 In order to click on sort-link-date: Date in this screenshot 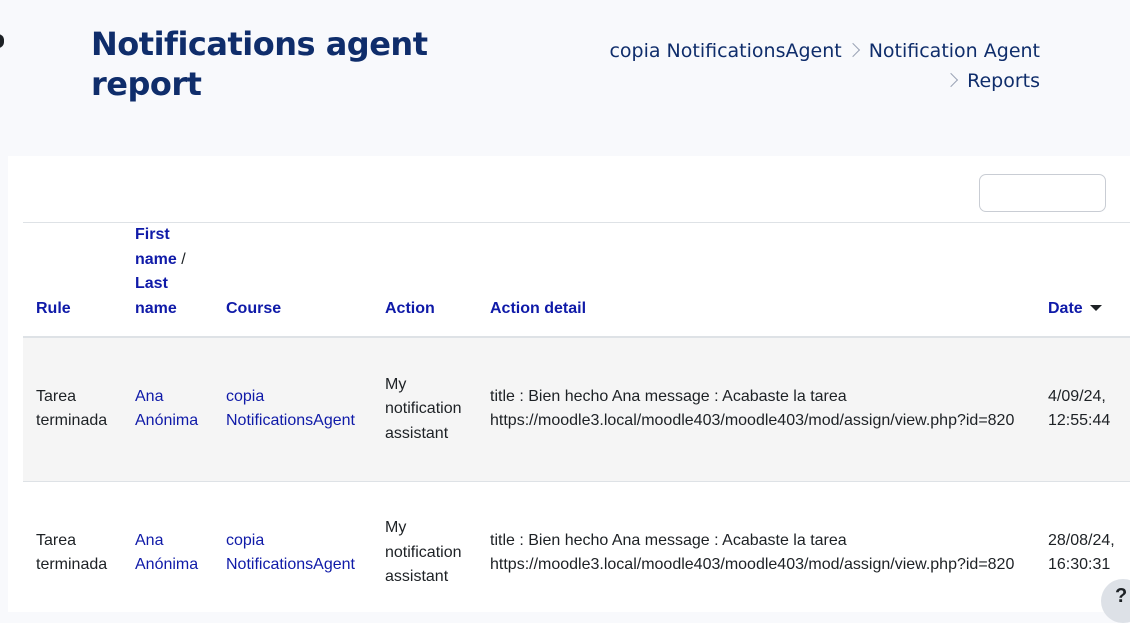, I will do `click(1065, 308)`.